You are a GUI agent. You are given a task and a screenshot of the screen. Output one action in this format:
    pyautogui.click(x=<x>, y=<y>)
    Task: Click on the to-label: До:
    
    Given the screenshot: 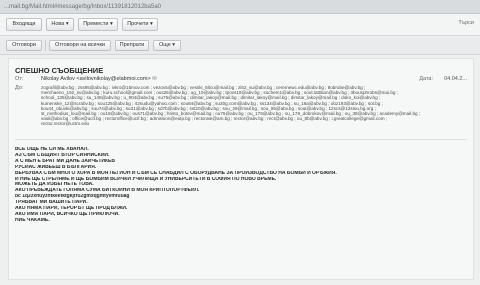 What is the action you would take?
    pyautogui.click(x=19, y=88)
    